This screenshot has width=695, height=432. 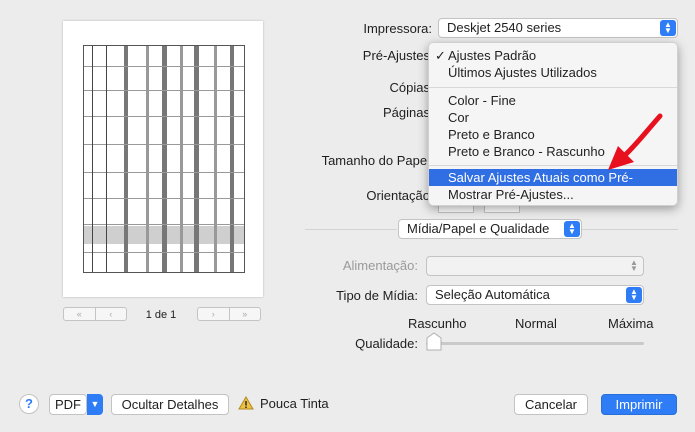 I want to click on quality-tick-draft: Rascunho, so click(x=437, y=323).